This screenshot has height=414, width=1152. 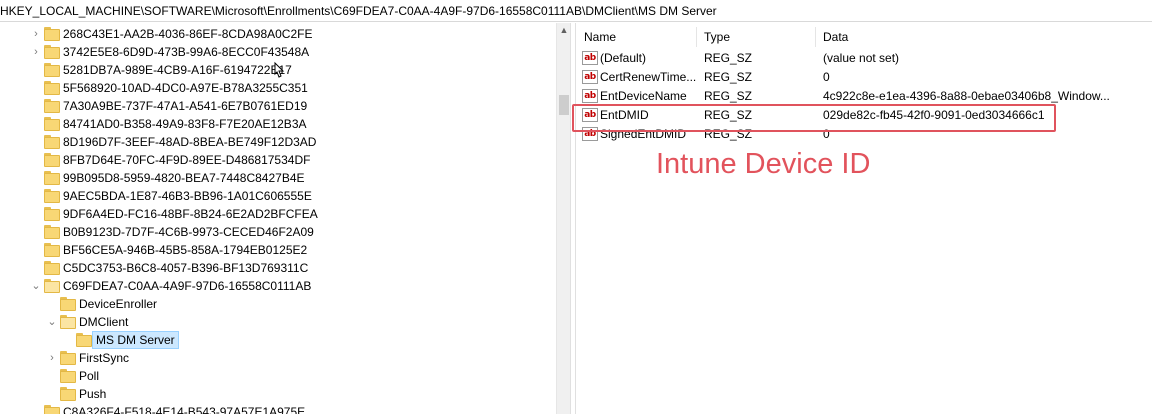 I want to click on tree-item-label: 8FB7D64E-70FC-4F9D-89EE-D486817534DF, so click(x=187, y=160).